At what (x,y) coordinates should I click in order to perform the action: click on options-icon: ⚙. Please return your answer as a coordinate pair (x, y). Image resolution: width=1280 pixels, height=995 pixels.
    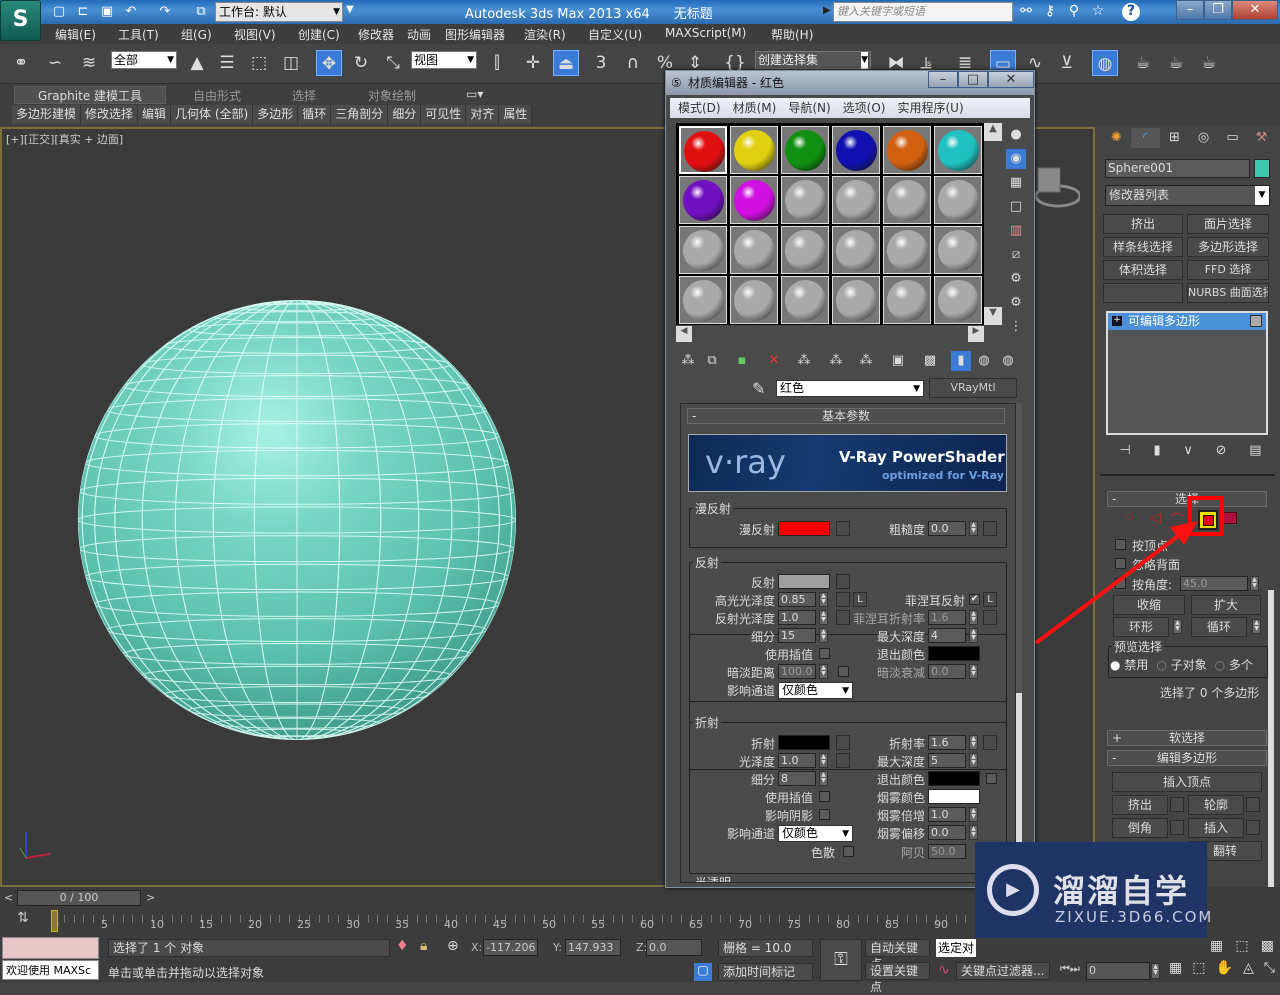
    Looking at the image, I should click on (1016, 279).